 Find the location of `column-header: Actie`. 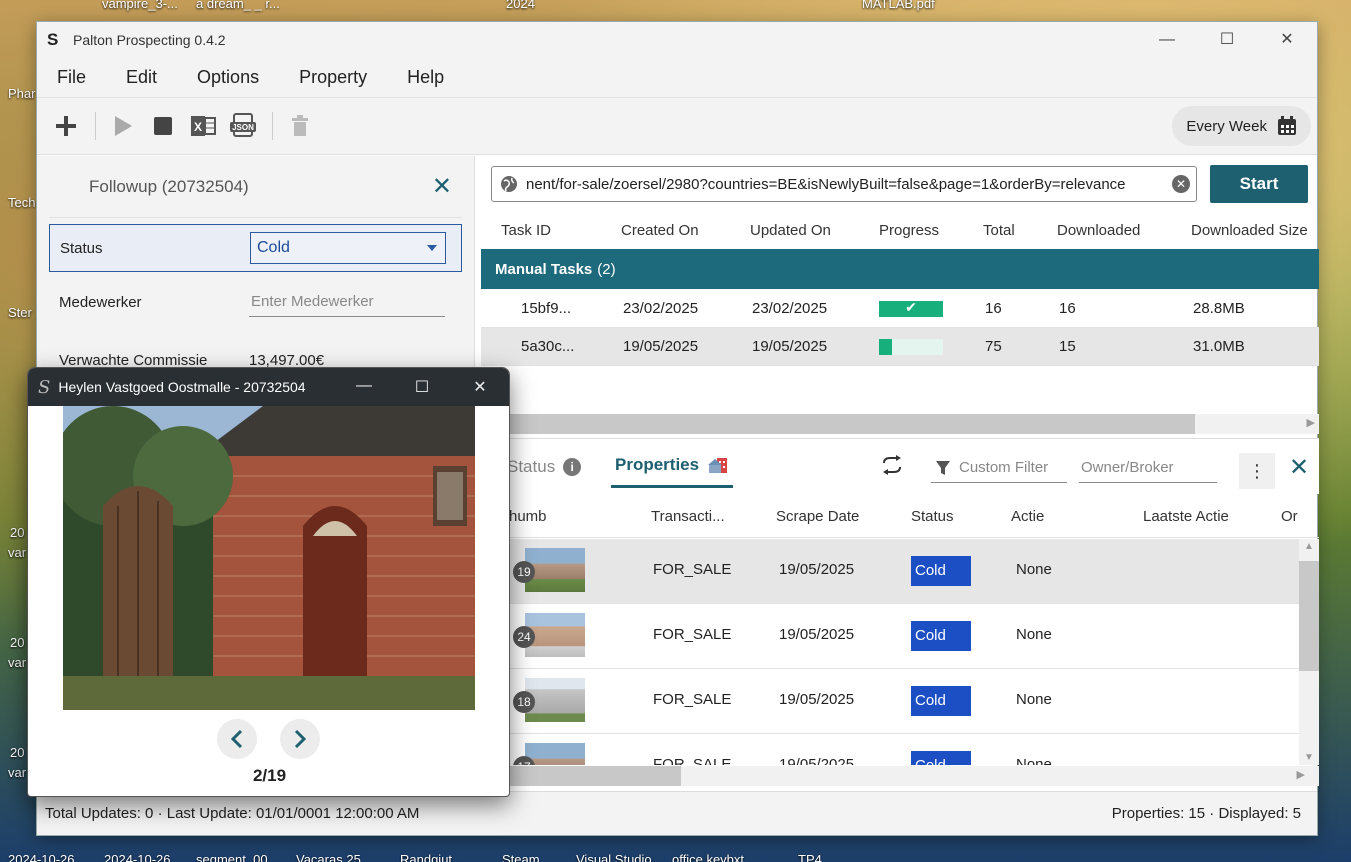

column-header: Actie is located at coordinates (1027, 516).